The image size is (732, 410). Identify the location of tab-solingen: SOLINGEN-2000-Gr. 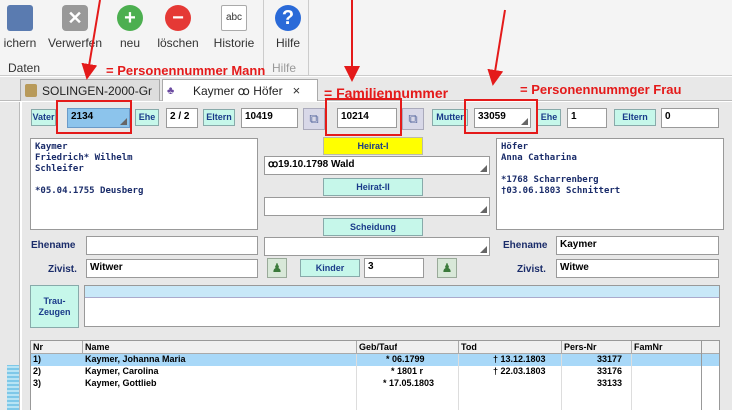
(90, 90).